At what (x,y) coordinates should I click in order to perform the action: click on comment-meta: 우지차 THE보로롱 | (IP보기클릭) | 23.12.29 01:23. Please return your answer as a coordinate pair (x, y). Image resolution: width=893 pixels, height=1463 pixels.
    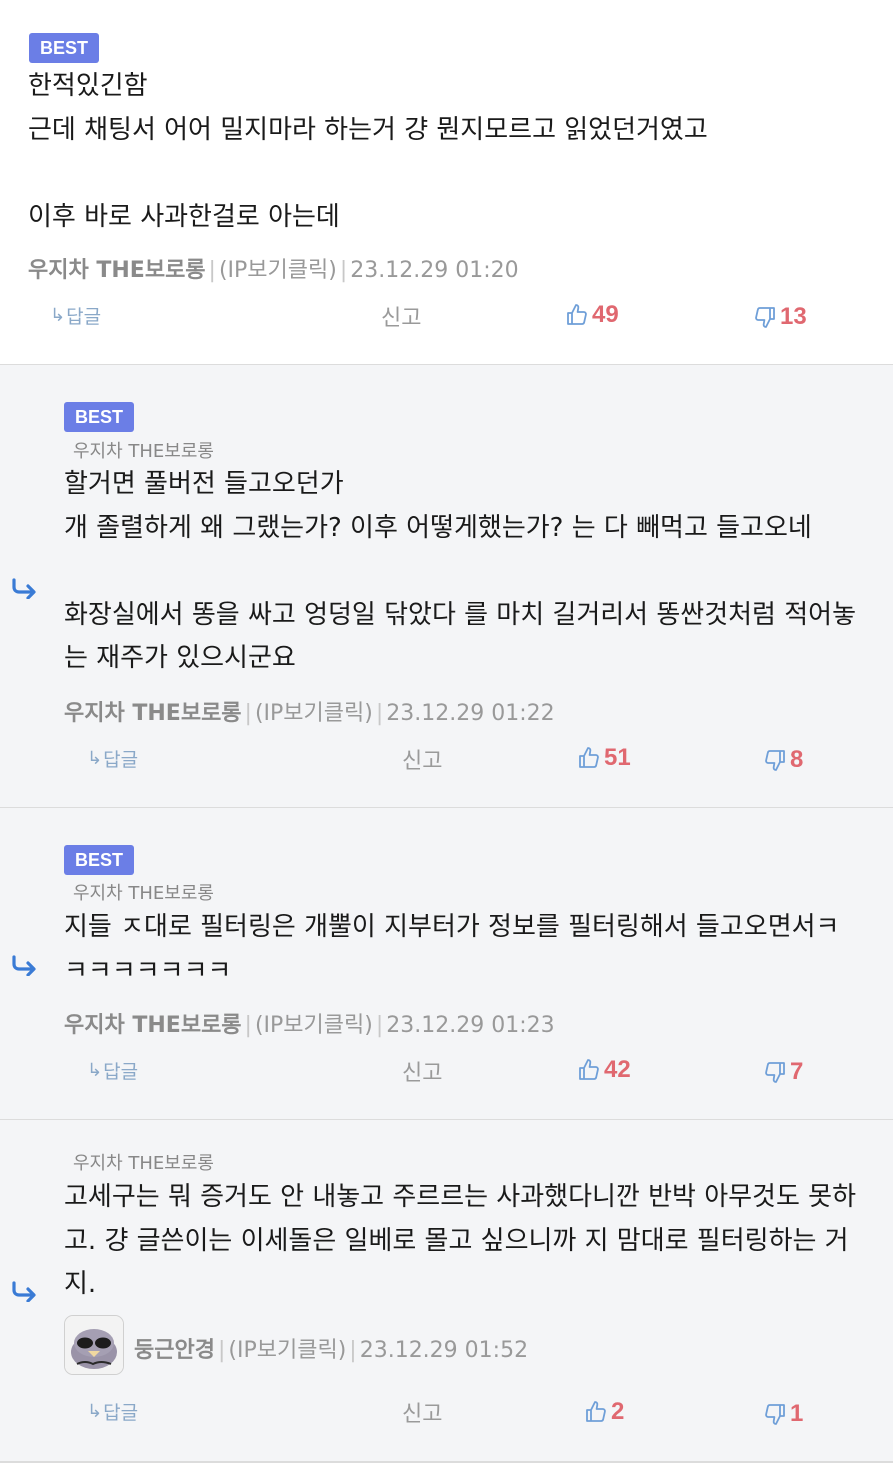
    Looking at the image, I should click on (309, 1025).